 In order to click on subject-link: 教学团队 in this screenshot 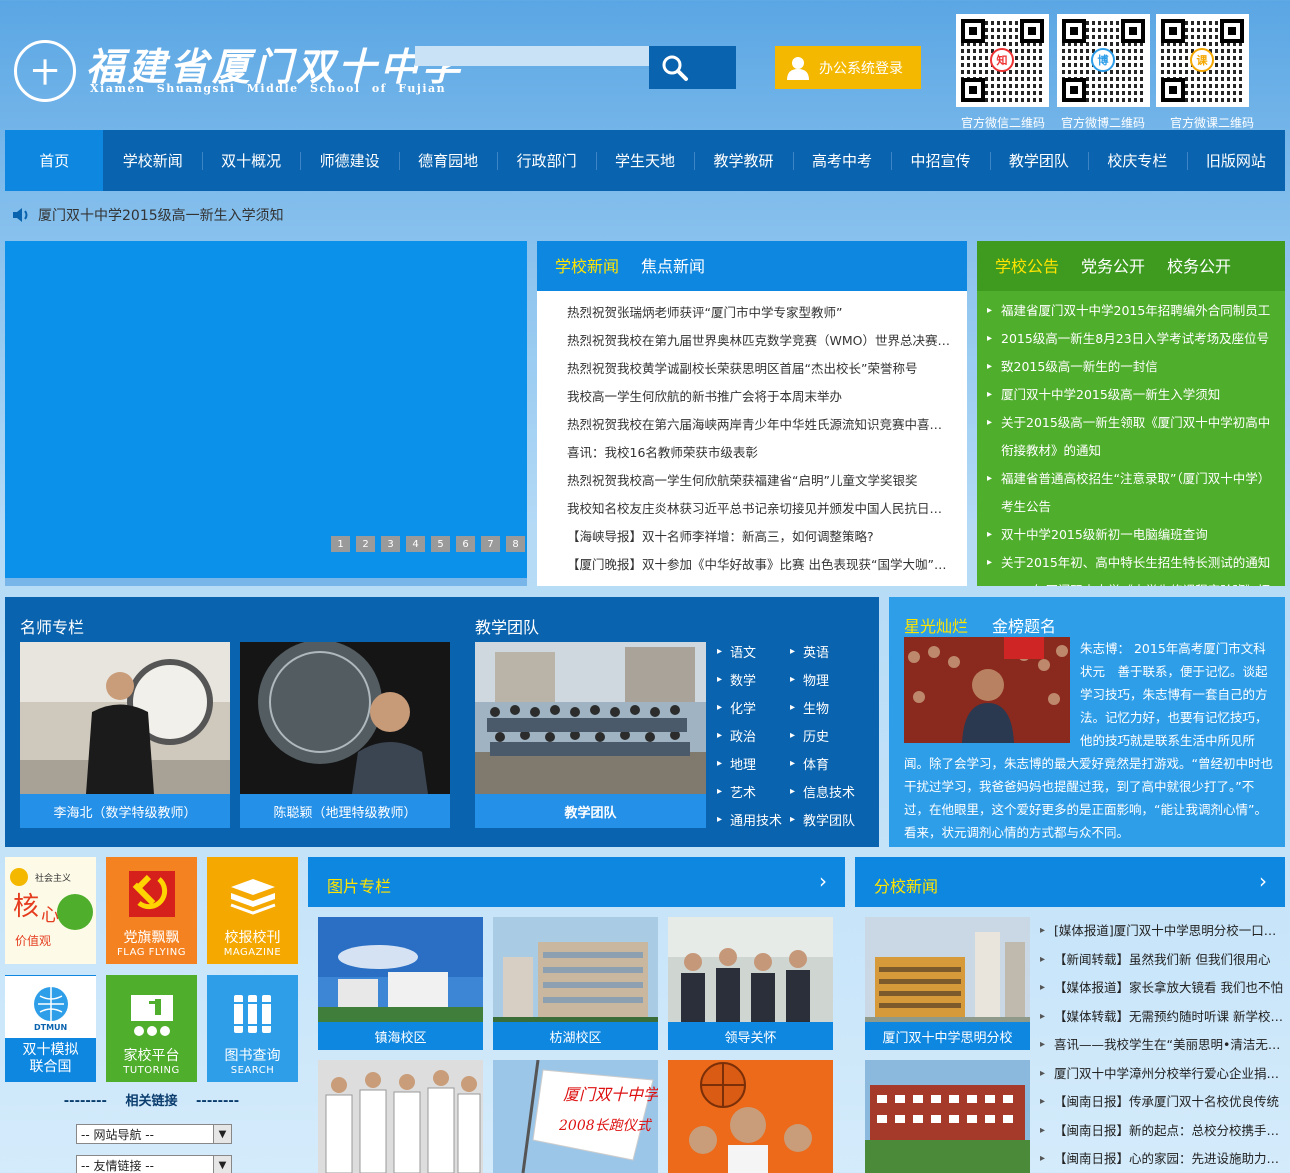, I will do `click(822, 819)`.